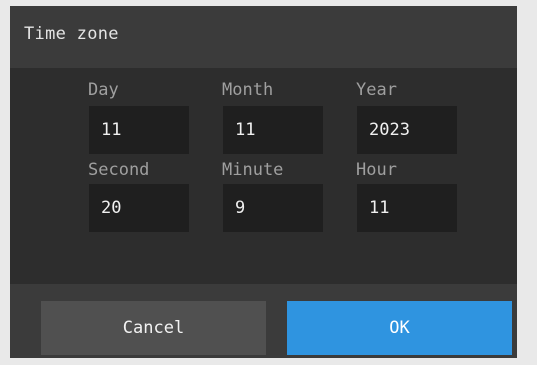 The image size is (537, 365). I want to click on minute-field: 9, so click(273, 208).